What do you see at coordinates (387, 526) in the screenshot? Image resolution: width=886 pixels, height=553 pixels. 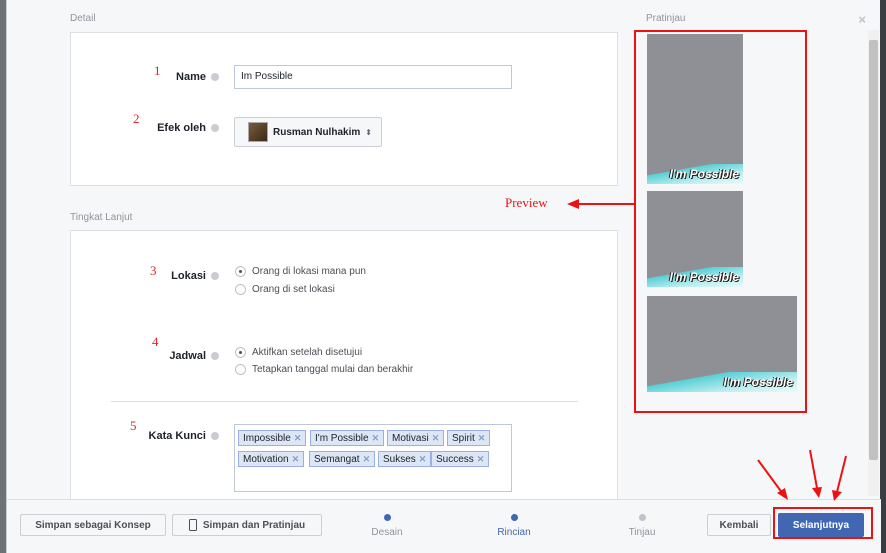 I see `step-design: Desain` at bounding box center [387, 526].